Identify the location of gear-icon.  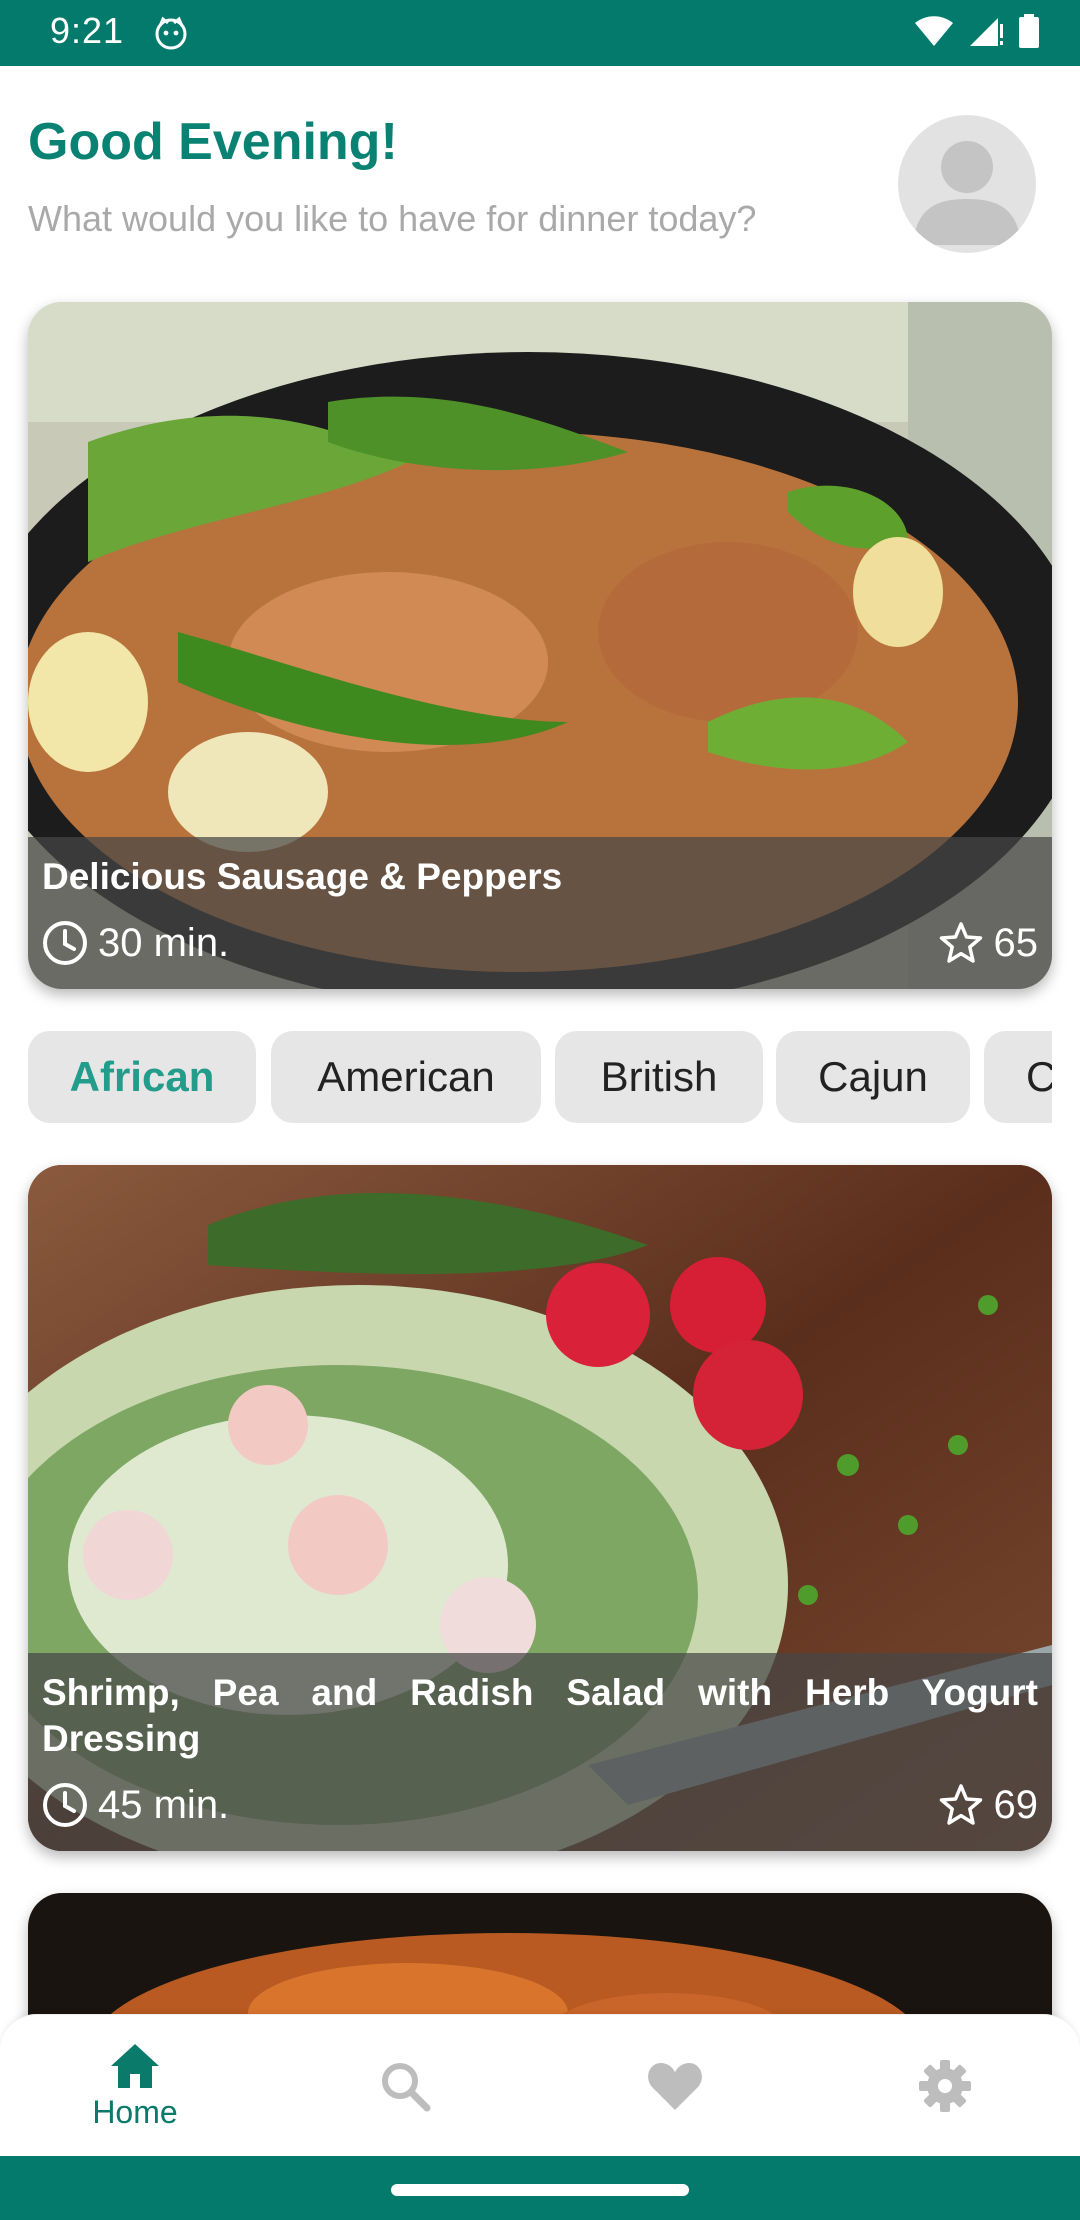
(945, 2086).